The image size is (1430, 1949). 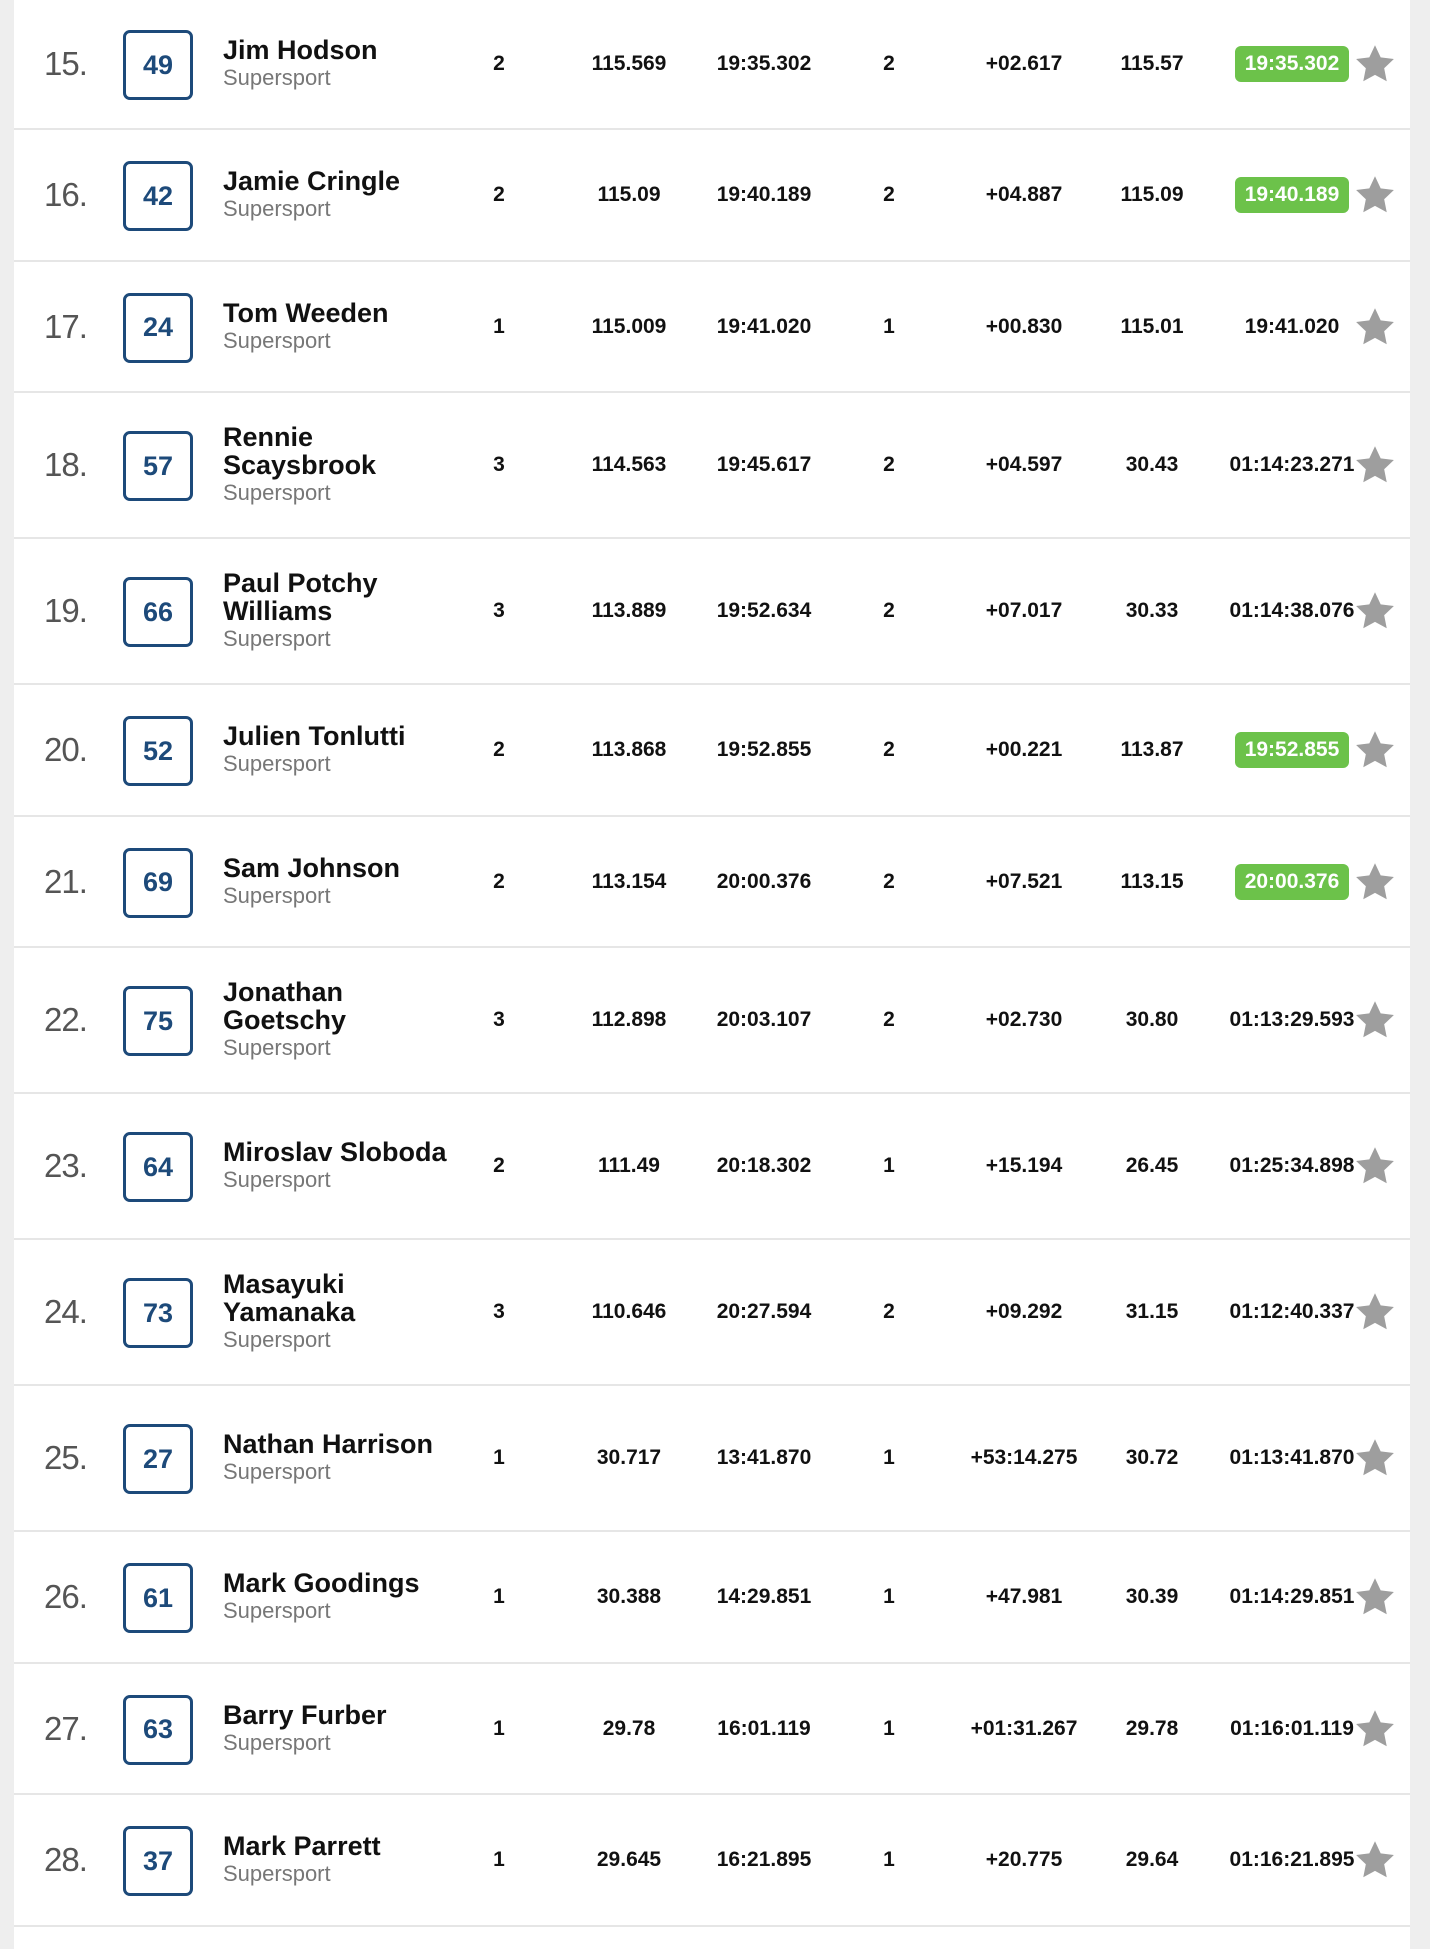 I want to click on rider-name: Rennie Scaysbrook, so click(x=338, y=451).